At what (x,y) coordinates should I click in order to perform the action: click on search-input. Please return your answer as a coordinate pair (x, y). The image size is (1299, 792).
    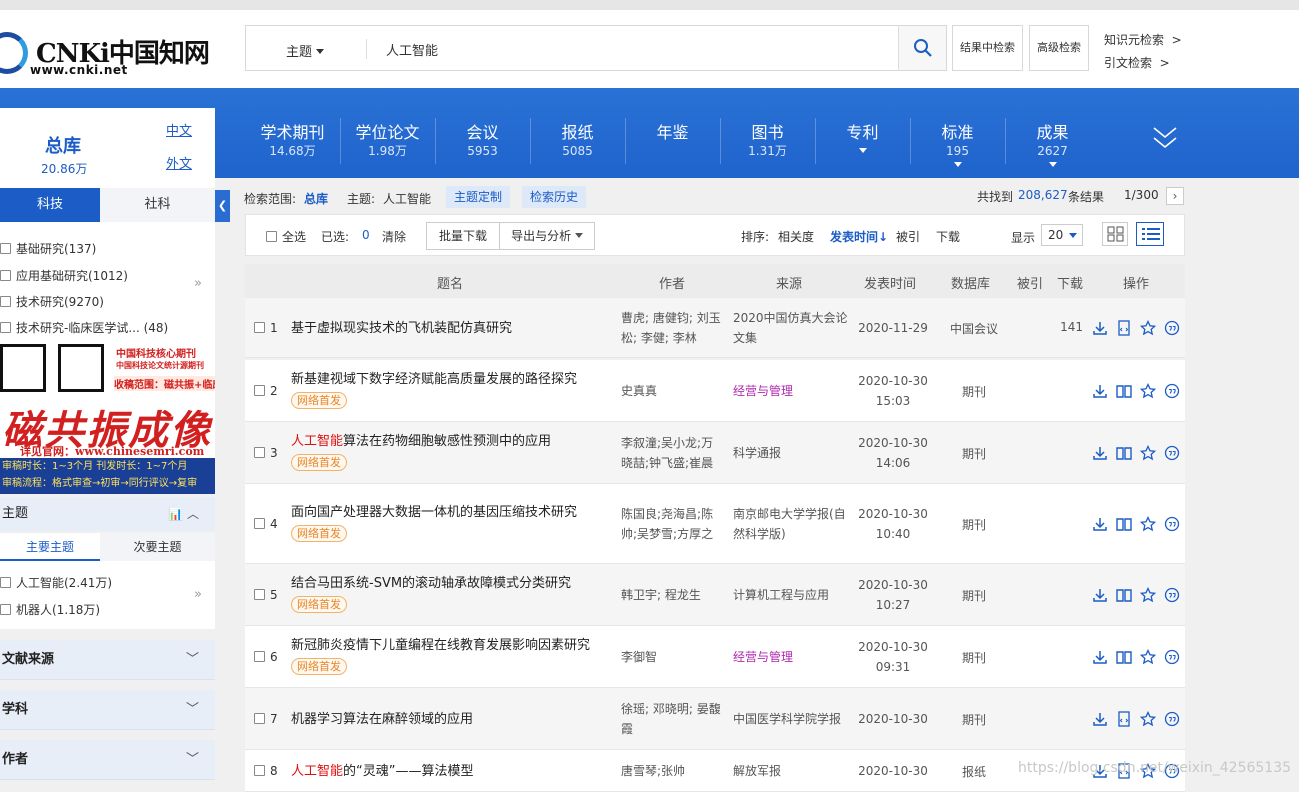
    Looking at the image, I should click on (636, 49).